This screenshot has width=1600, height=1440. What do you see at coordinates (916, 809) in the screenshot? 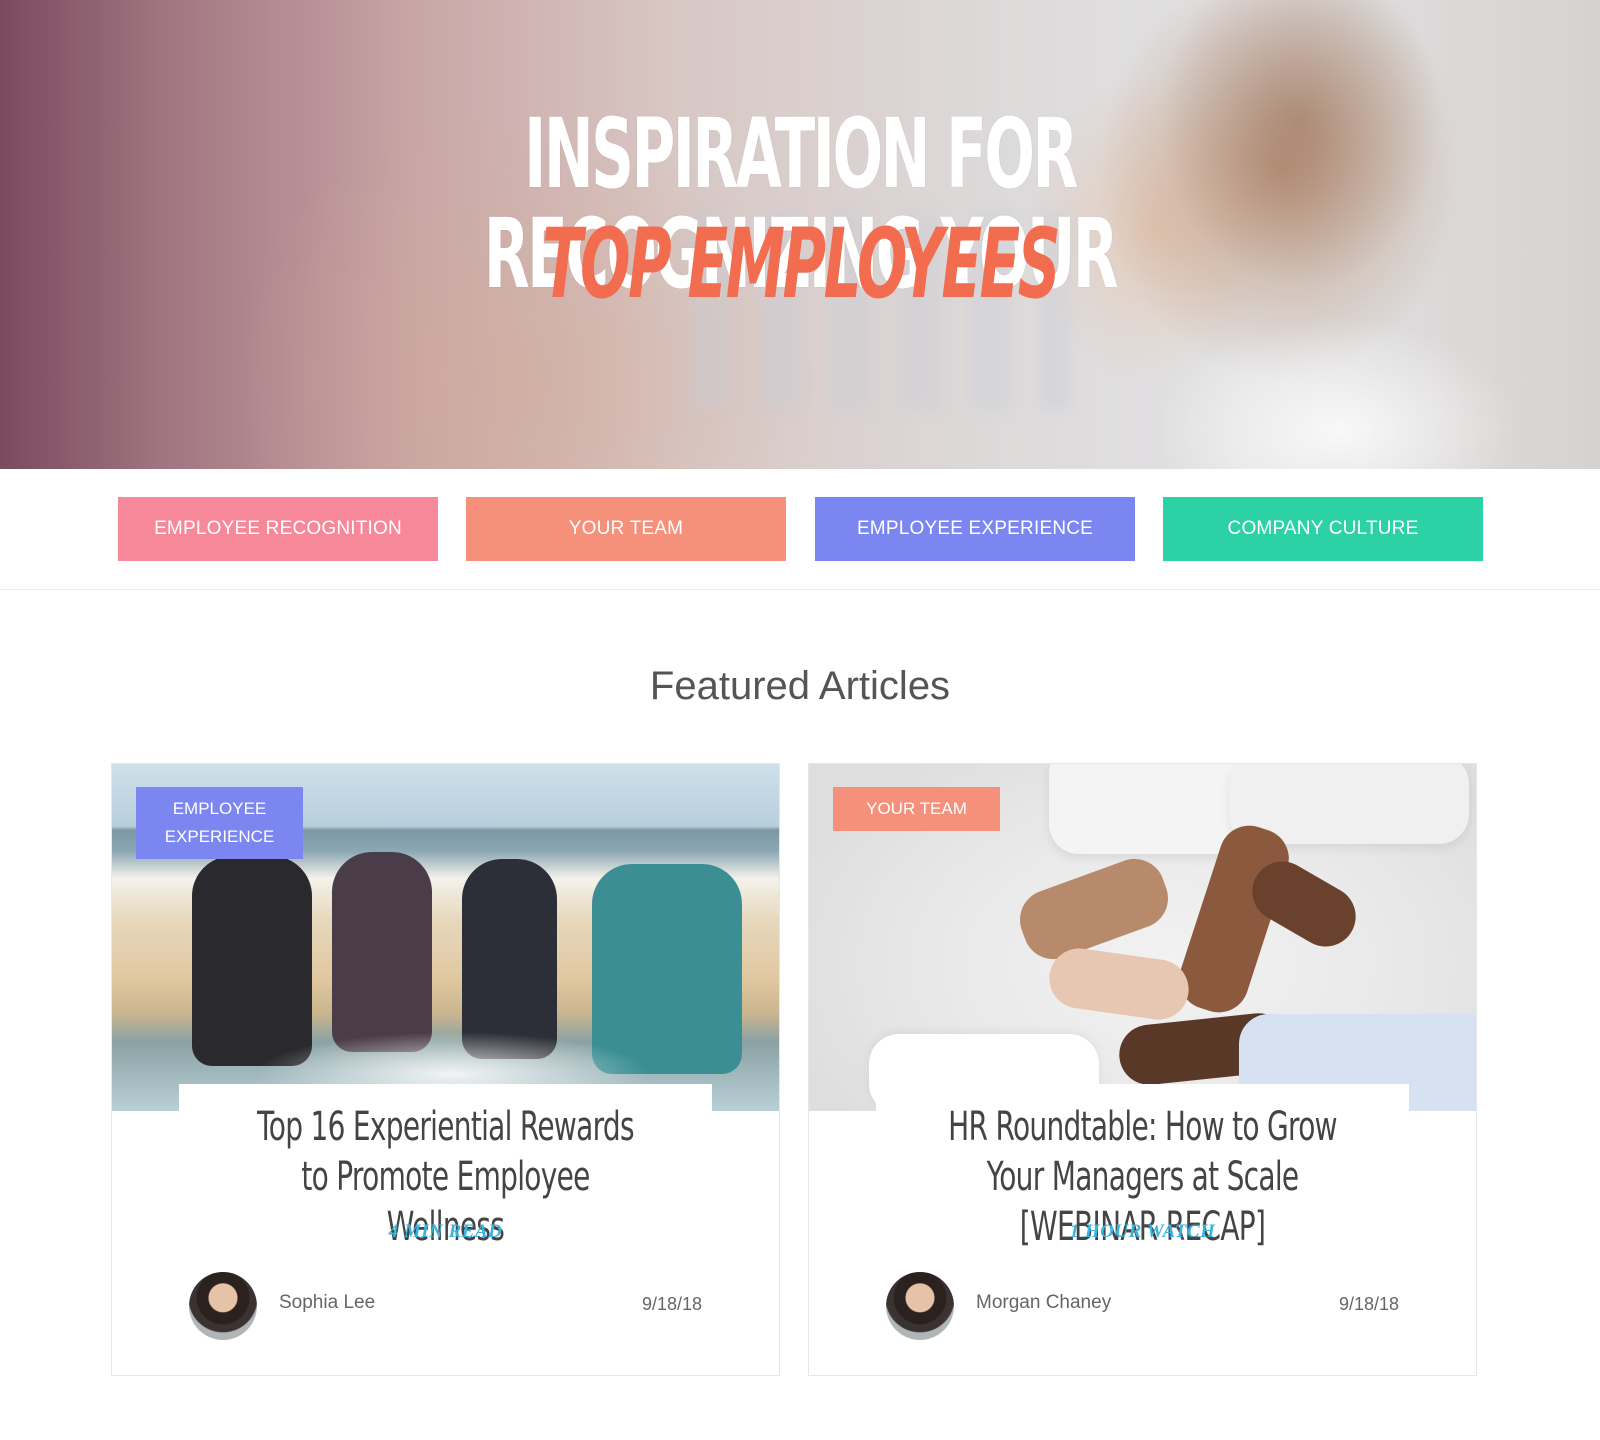
I see `article-tag-badge: YOUR TEAM` at bounding box center [916, 809].